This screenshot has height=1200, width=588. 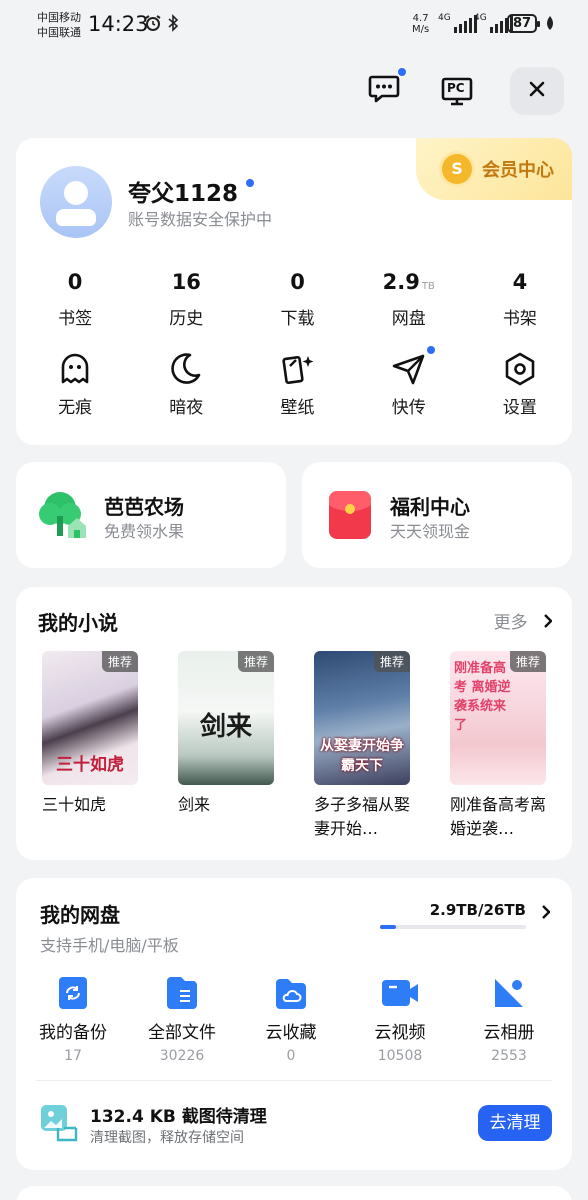 What do you see at coordinates (400, 993) in the screenshot?
I see `video-icon` at bounding box center [400, 993].